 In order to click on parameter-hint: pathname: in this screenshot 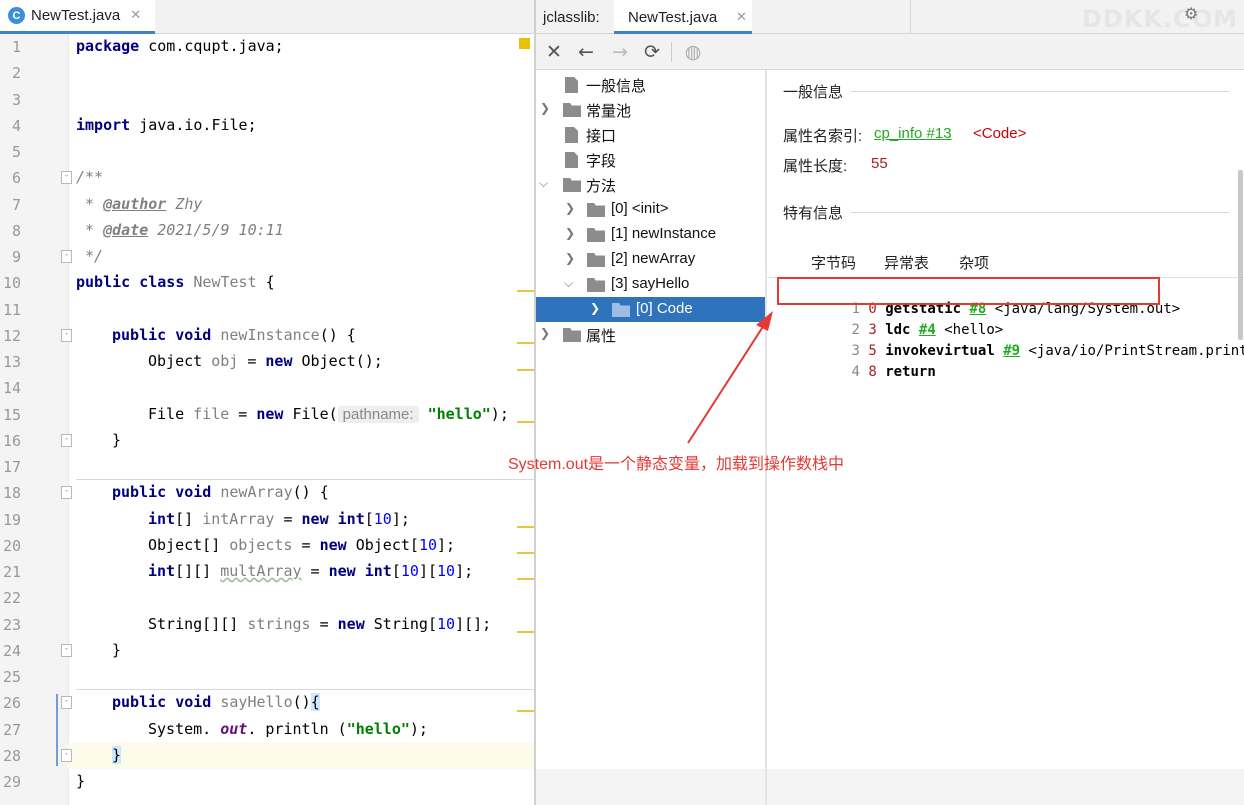, I will do `click(378, 414)`.